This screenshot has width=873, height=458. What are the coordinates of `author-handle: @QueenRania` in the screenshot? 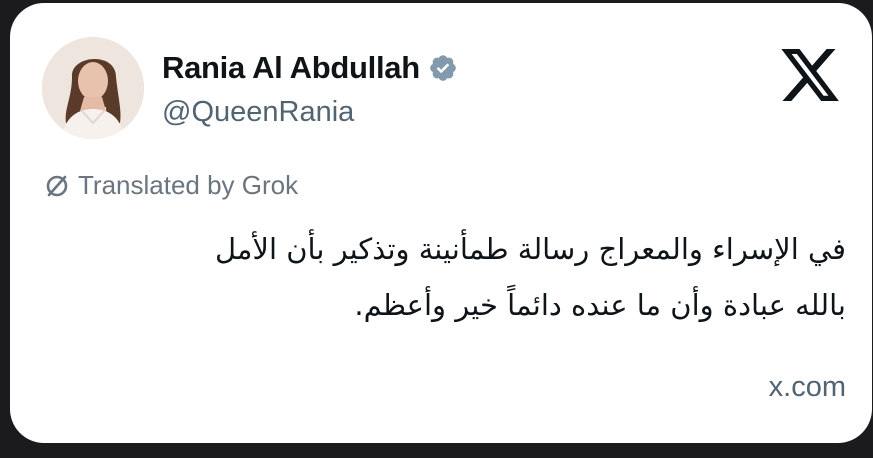 It's located at (258, 112).